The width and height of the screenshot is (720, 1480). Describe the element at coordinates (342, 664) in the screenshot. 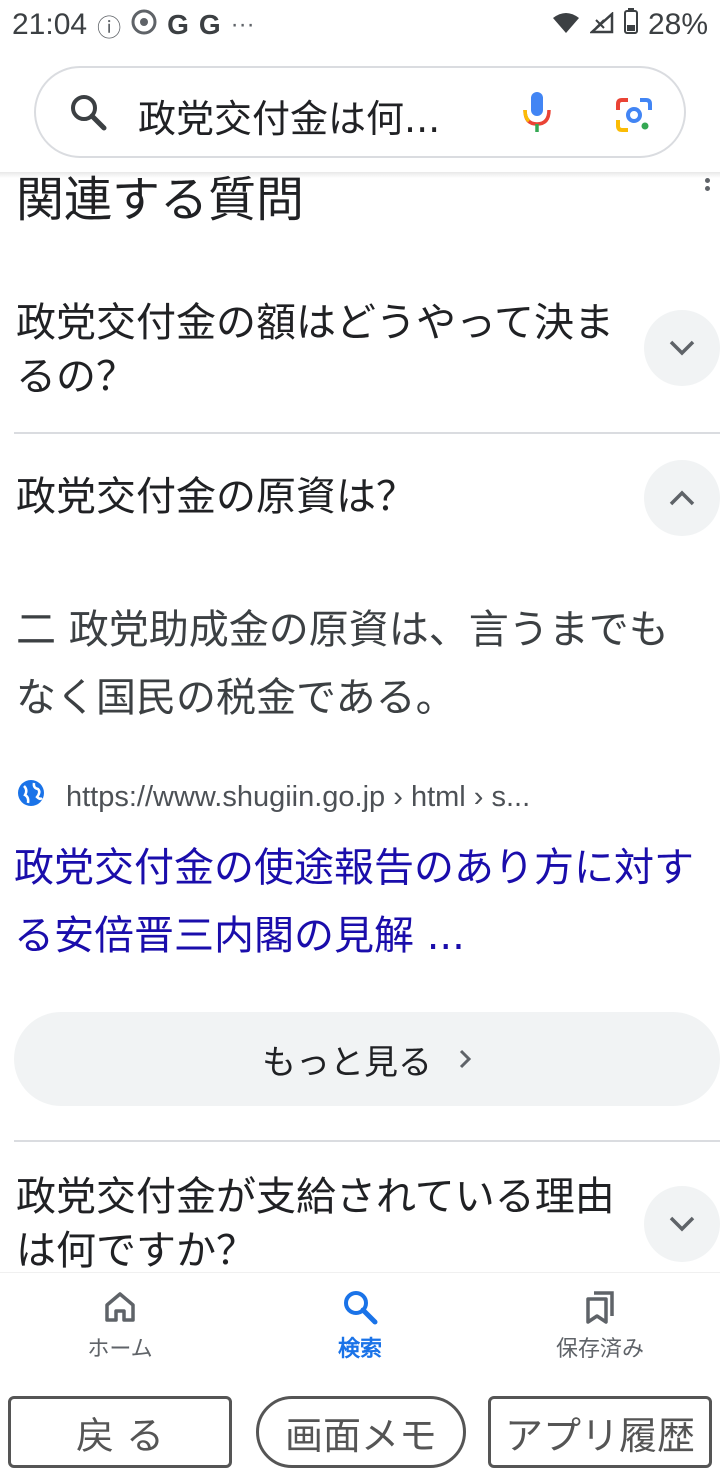

I see `answer-snippet: 二 政党助成金の原資は、言うまでもなく国民の税金である。` at that location.